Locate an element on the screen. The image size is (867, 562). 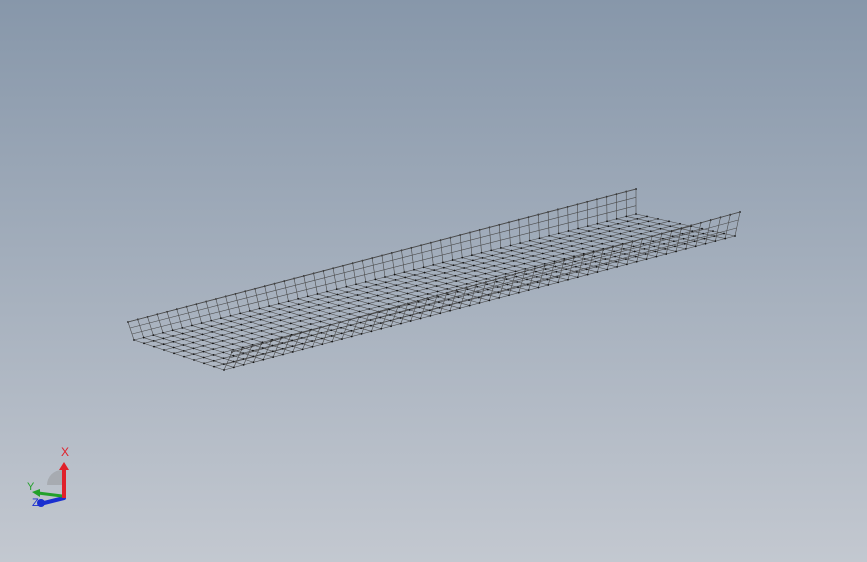
z-axis-arrow is located at coordinates (54, 500).